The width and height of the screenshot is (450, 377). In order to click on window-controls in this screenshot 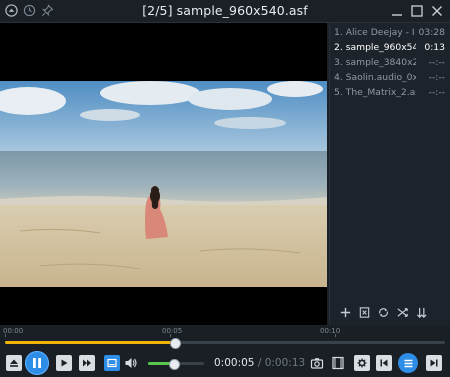, I will do `click(417, 11)`.